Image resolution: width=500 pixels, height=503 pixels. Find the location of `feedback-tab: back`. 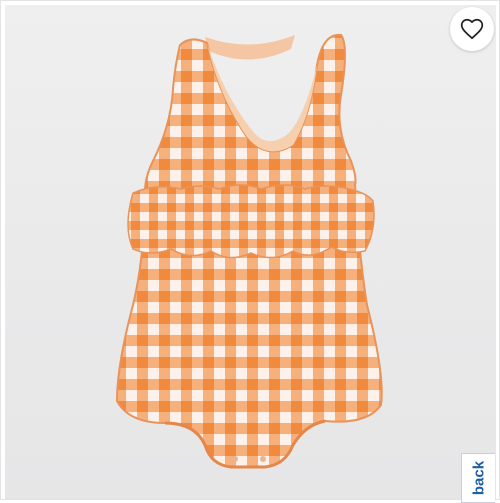

feedback-tab: back is located at coordinates (478, 478).